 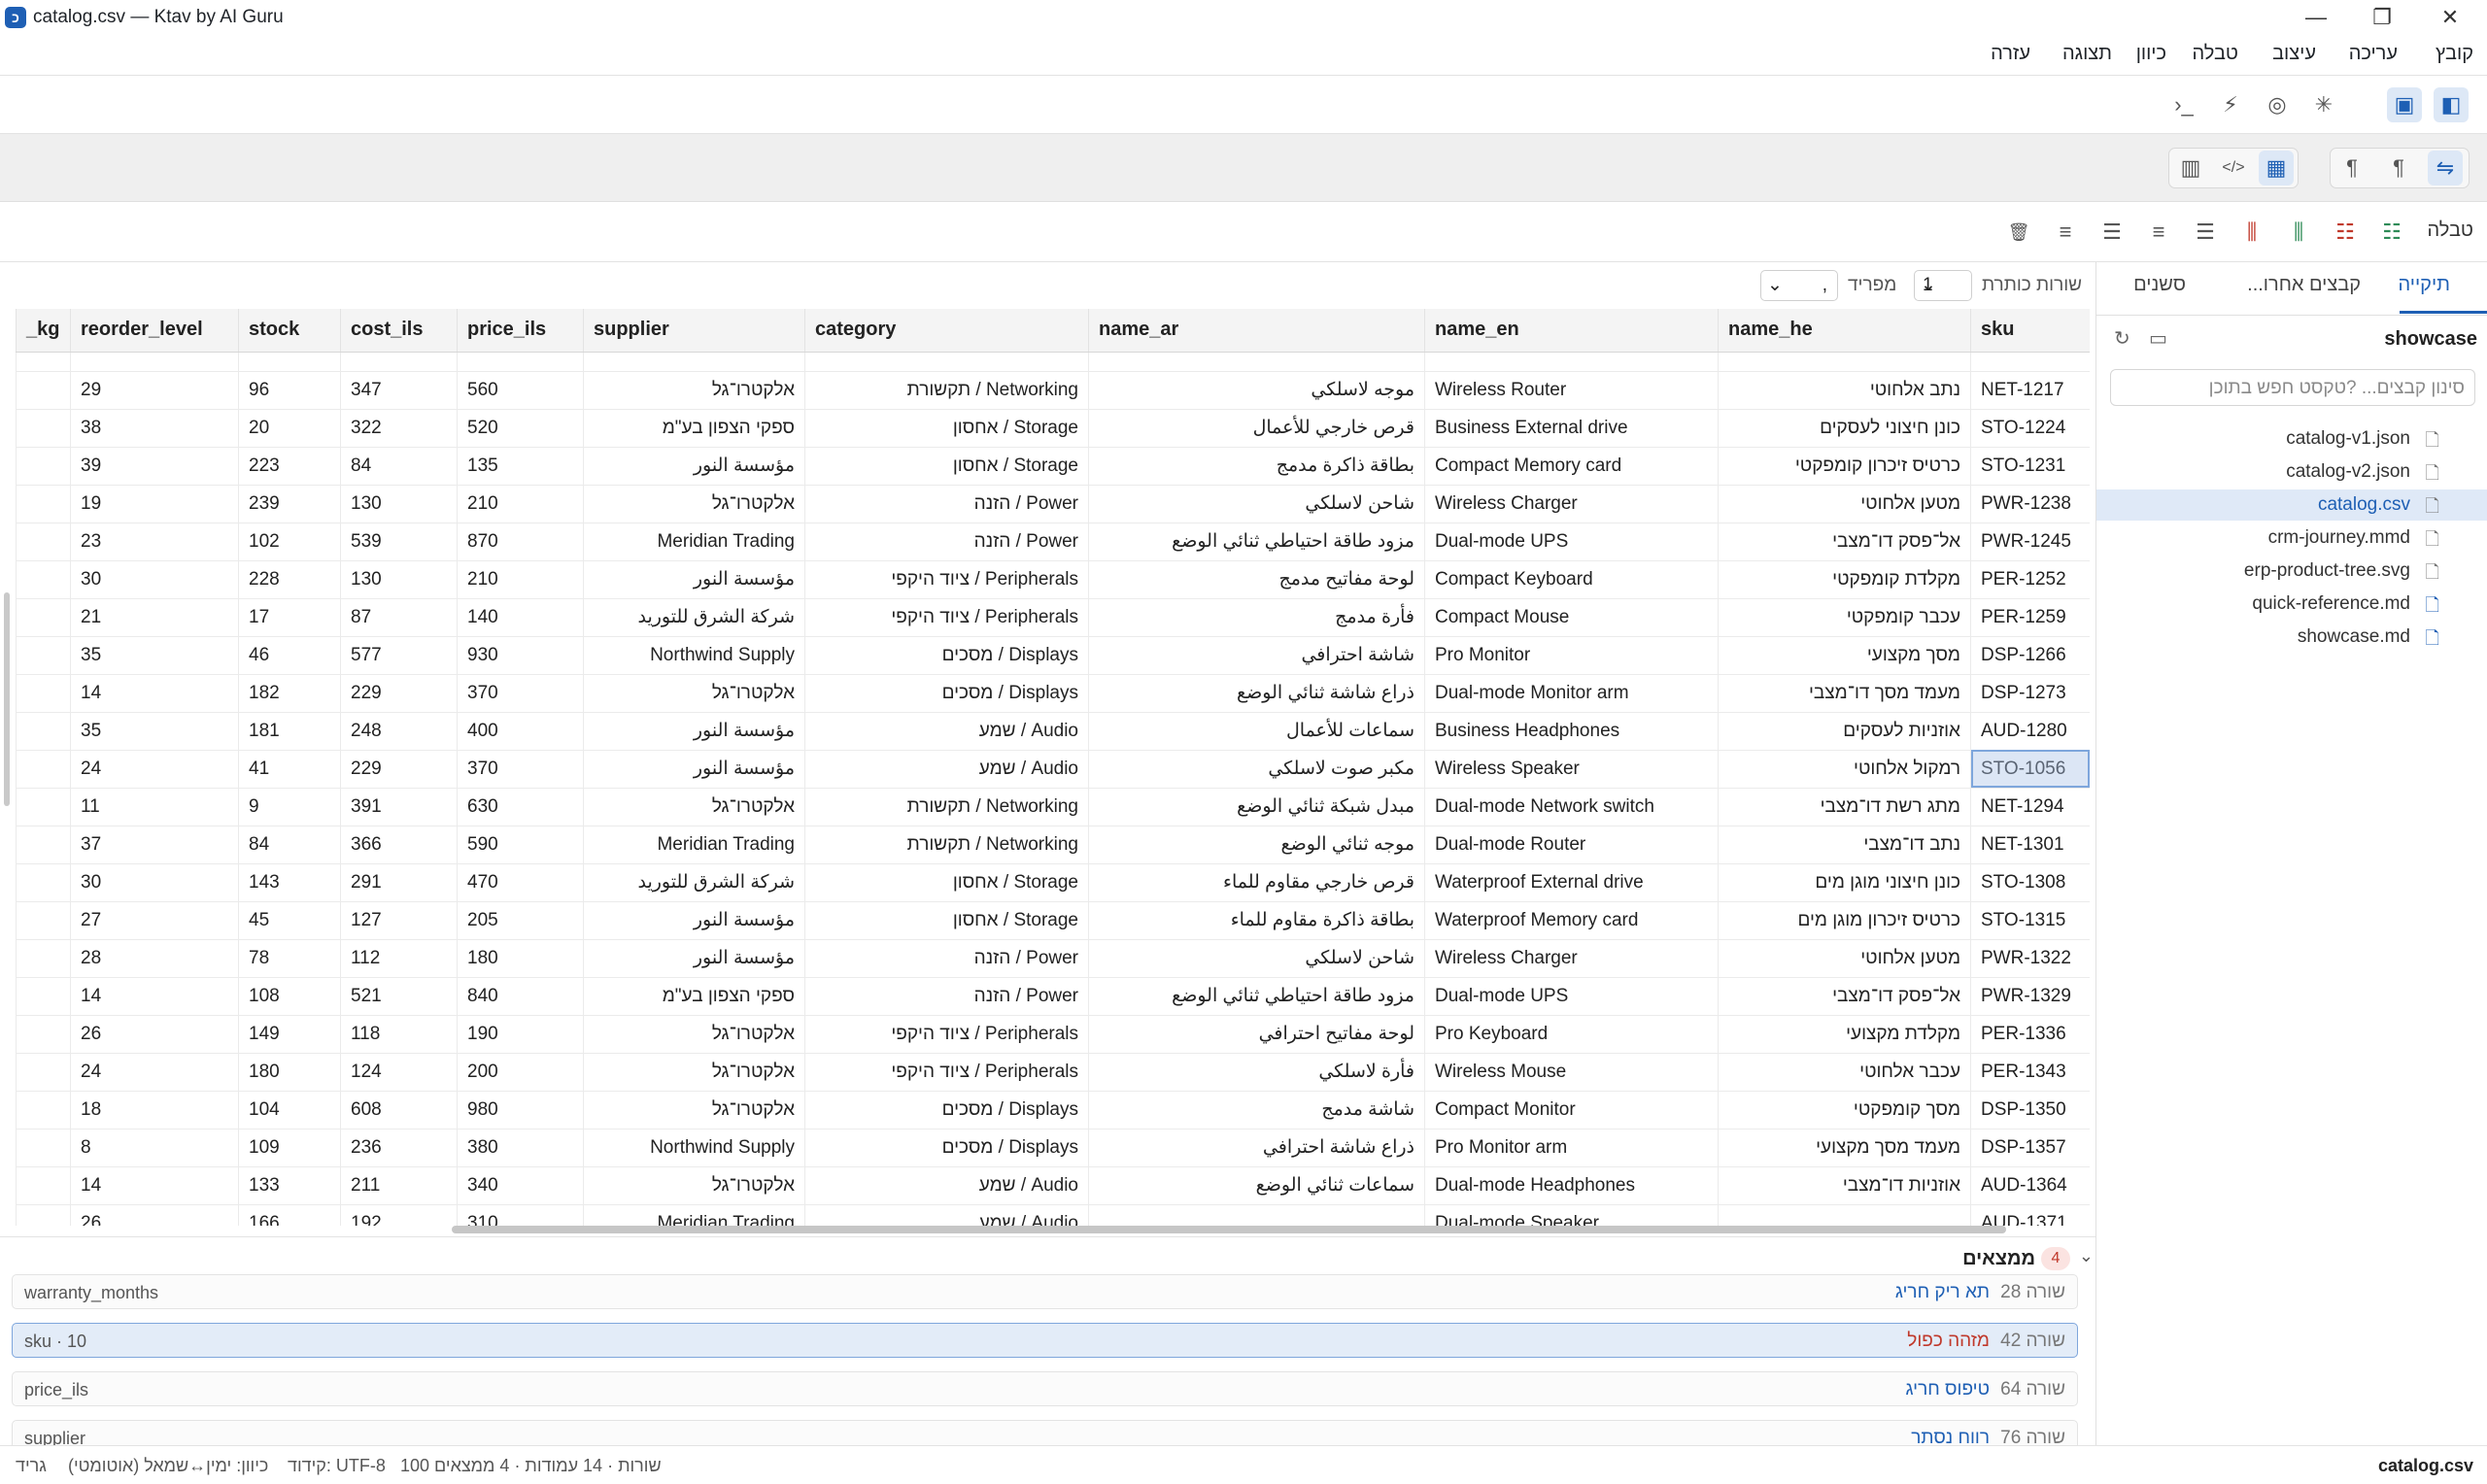 I want to click on table-cell: Displays / מסכים, so click(x=946, y=1110).